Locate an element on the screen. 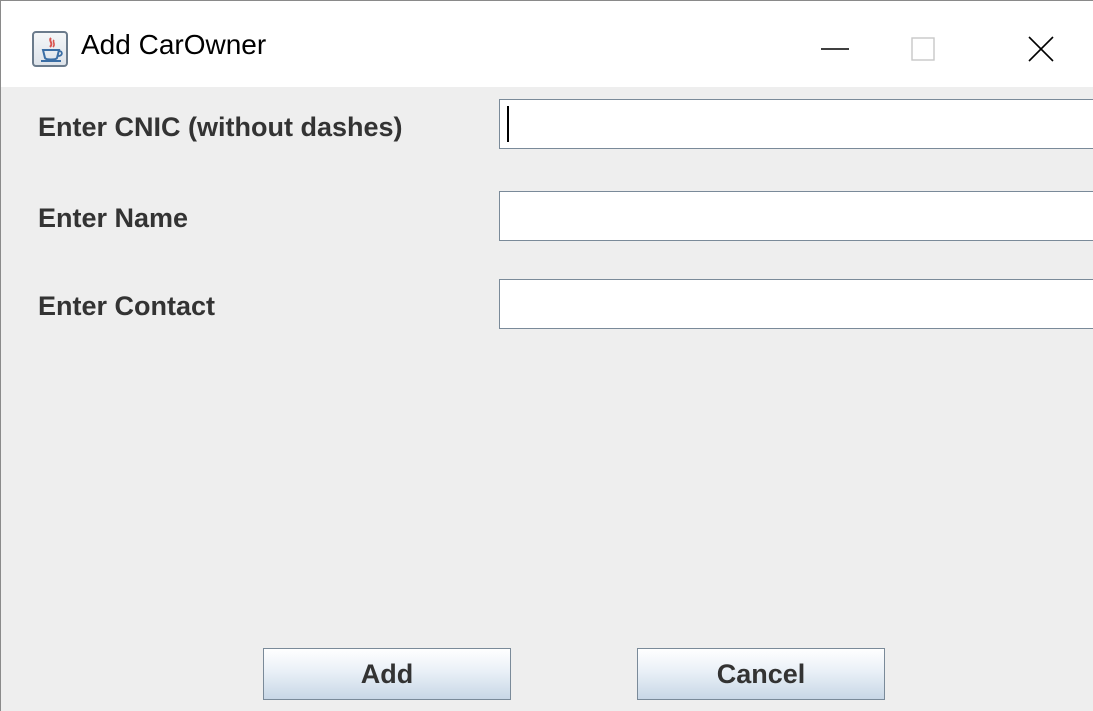 This screenshot has height=711, width=1093. maximize-icon is located at coordinates (923, 49).